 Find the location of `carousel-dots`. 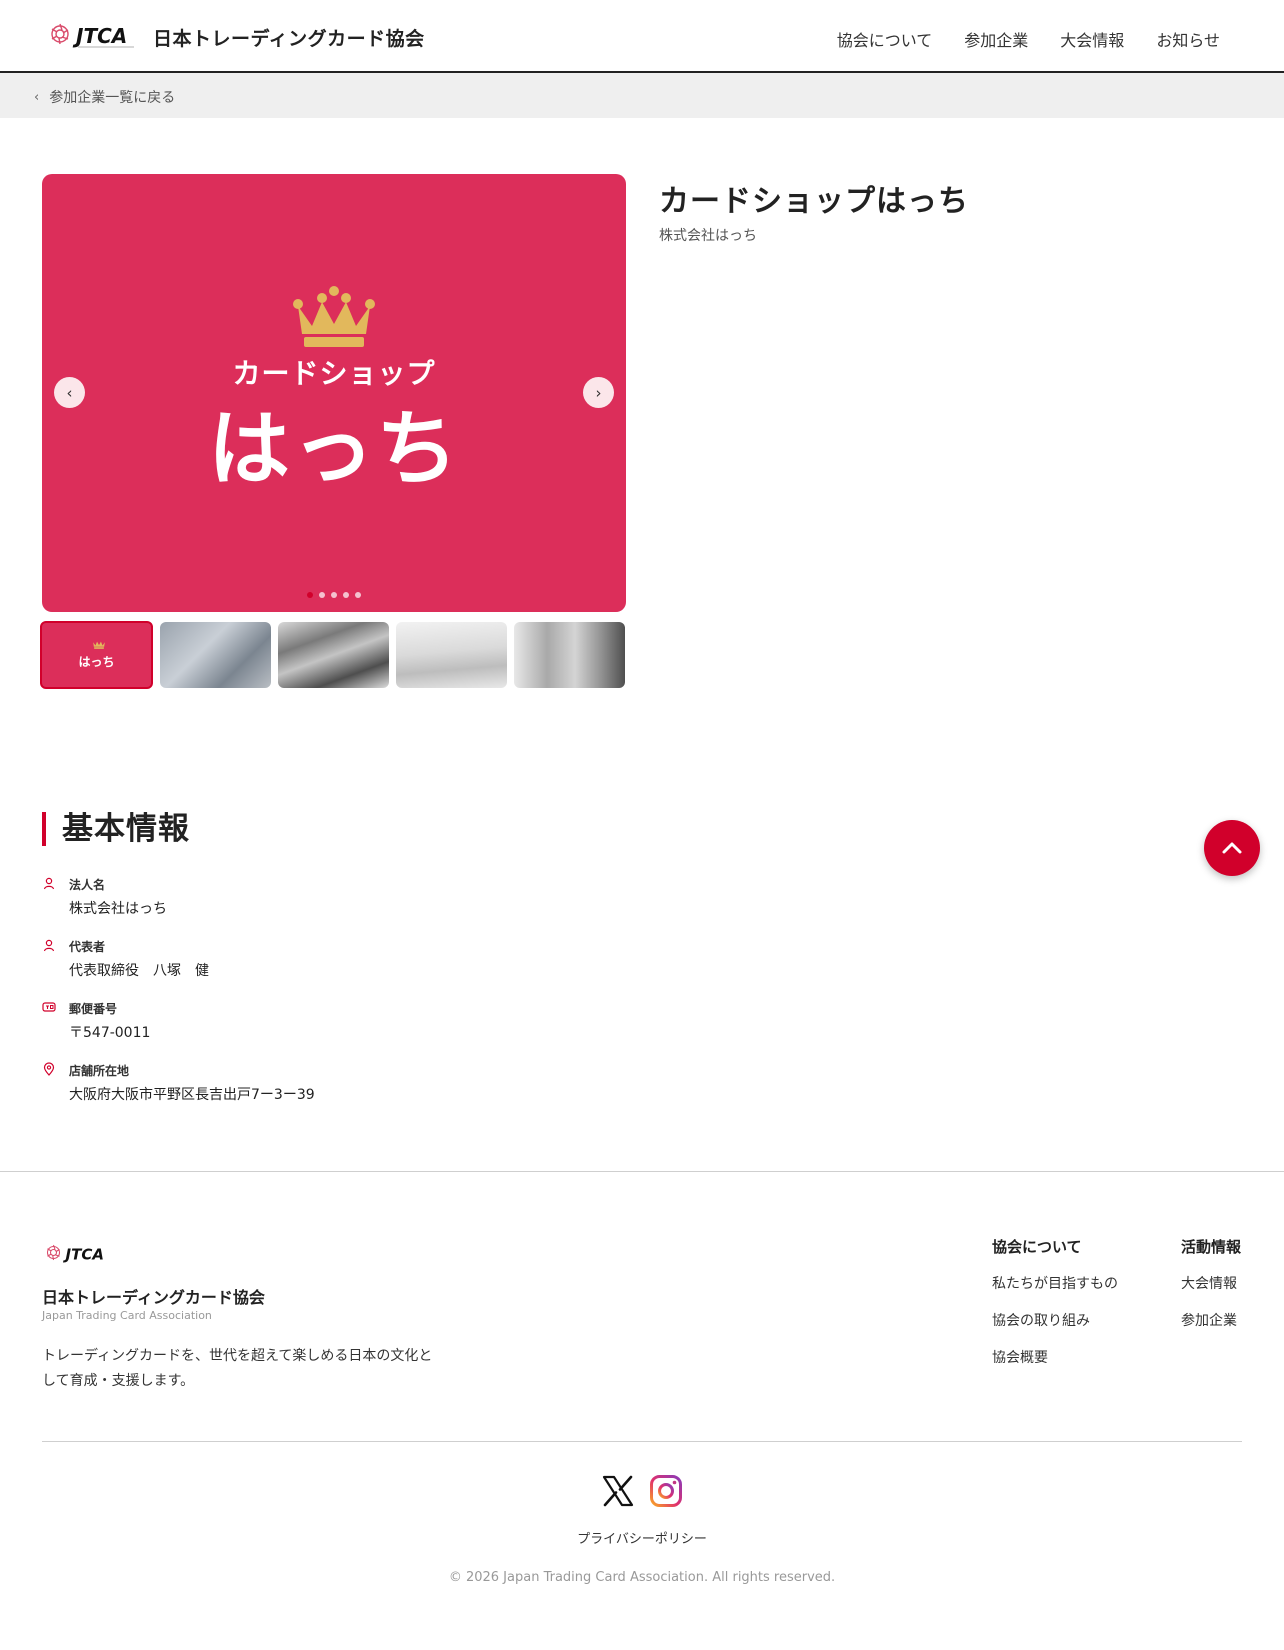

carousel-dots is located at coordinates (334, 595).